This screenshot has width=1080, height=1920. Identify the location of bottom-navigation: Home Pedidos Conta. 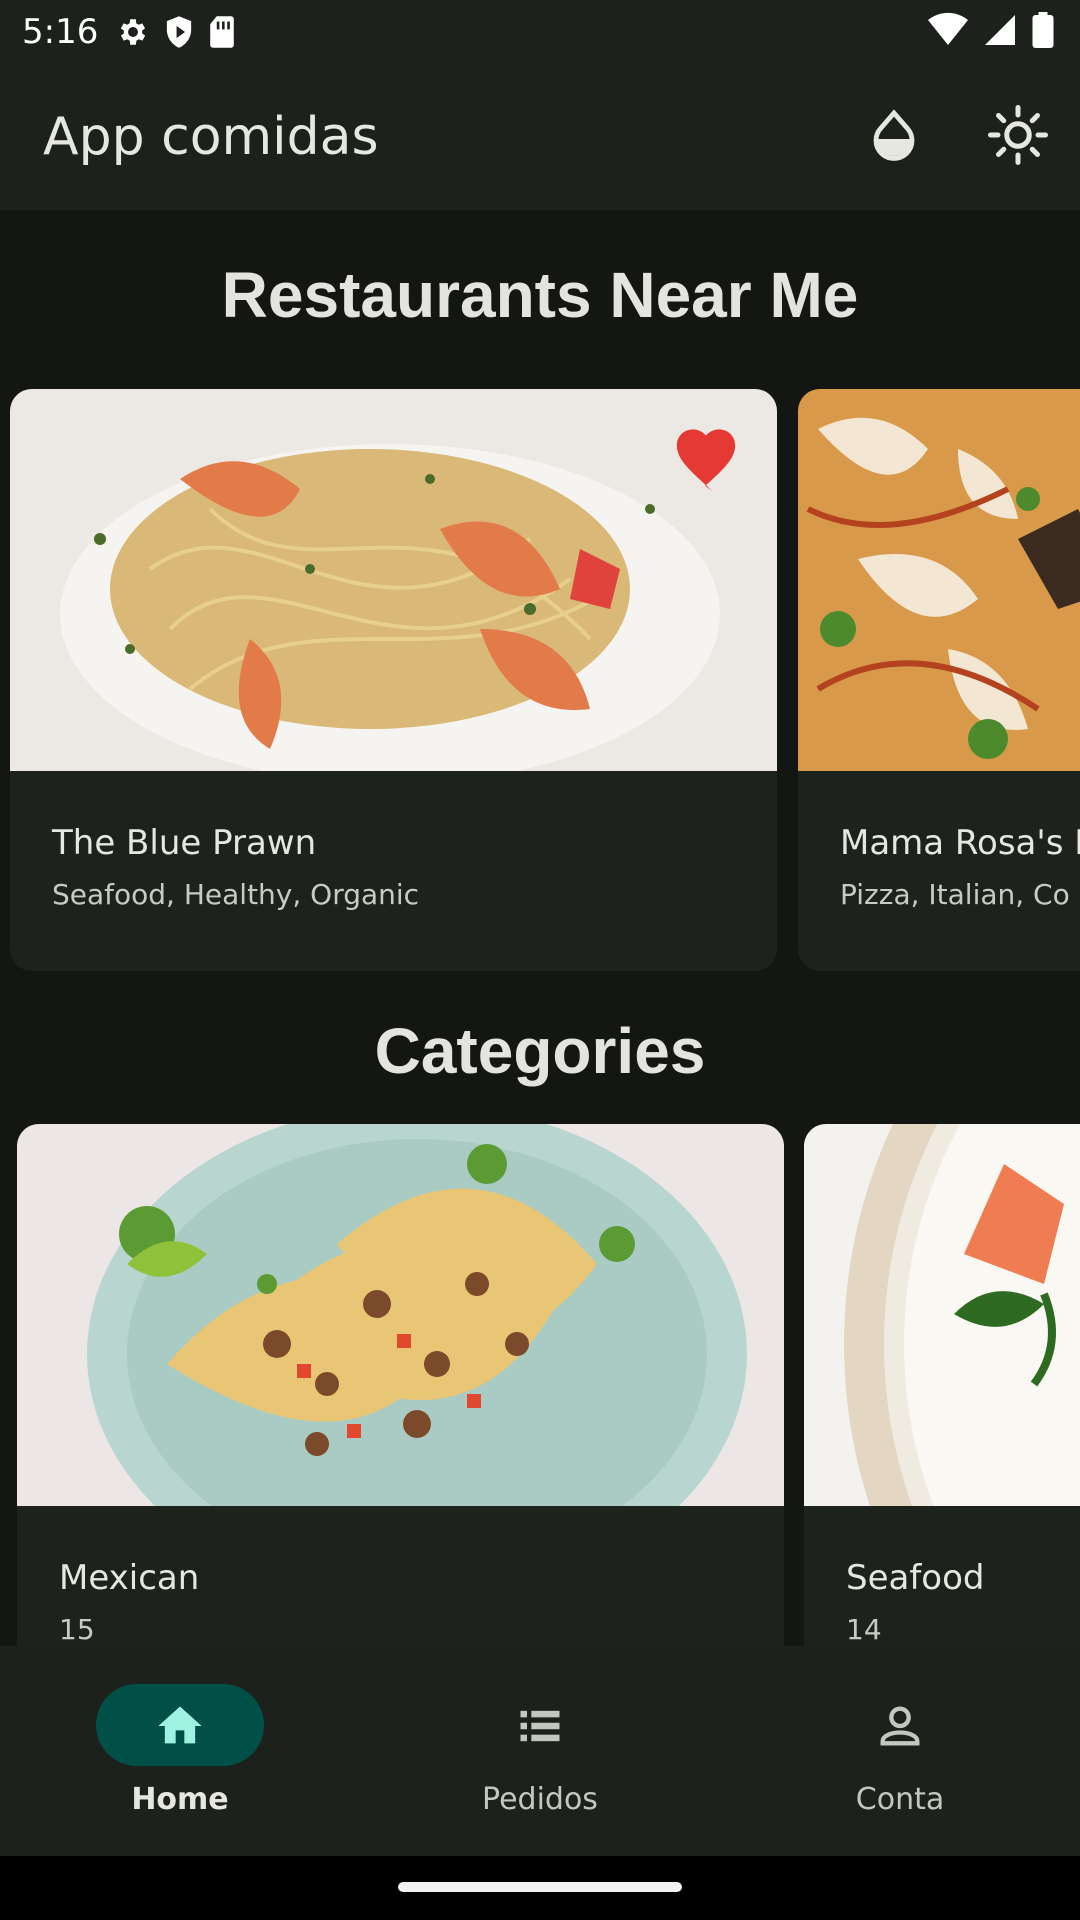
(540, 1751).